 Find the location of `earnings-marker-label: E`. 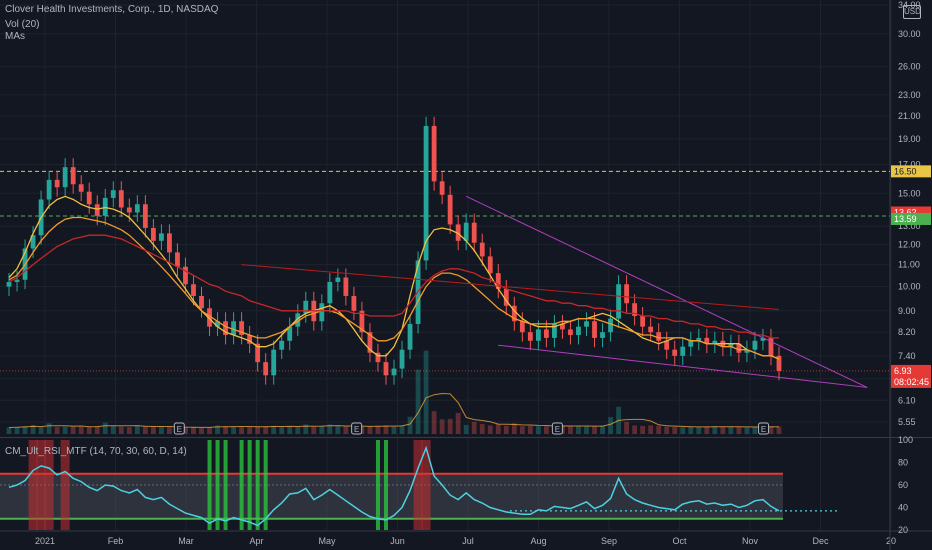

earnings-marker-label: E is located at coordinates (557, 429).